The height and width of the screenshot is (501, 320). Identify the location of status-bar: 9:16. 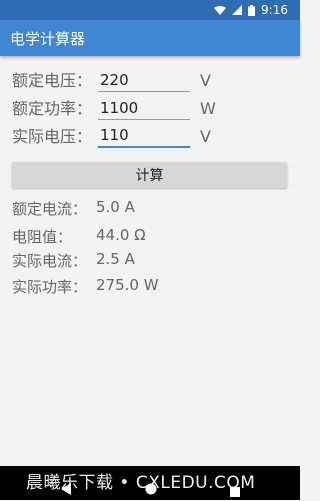
(150, 10).